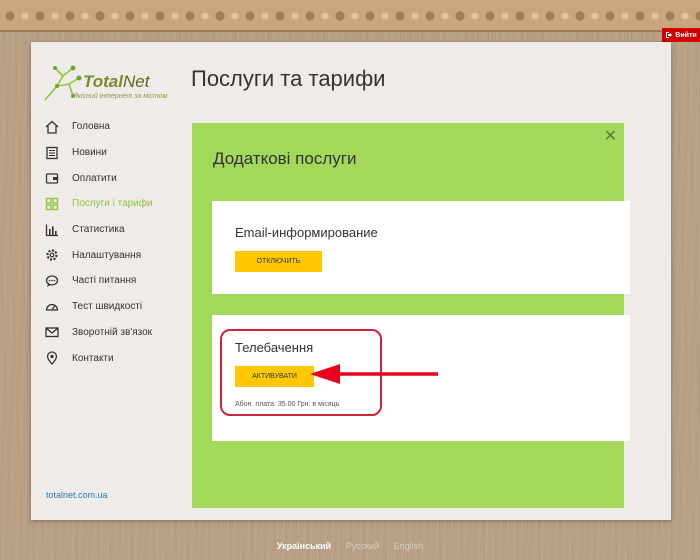 Image resolution: width=700 pixels, height=560 pixels. Describe the element at coordinates (115, 153) in the screenshot. I see `sidebar-item-news: Новини` at that location.